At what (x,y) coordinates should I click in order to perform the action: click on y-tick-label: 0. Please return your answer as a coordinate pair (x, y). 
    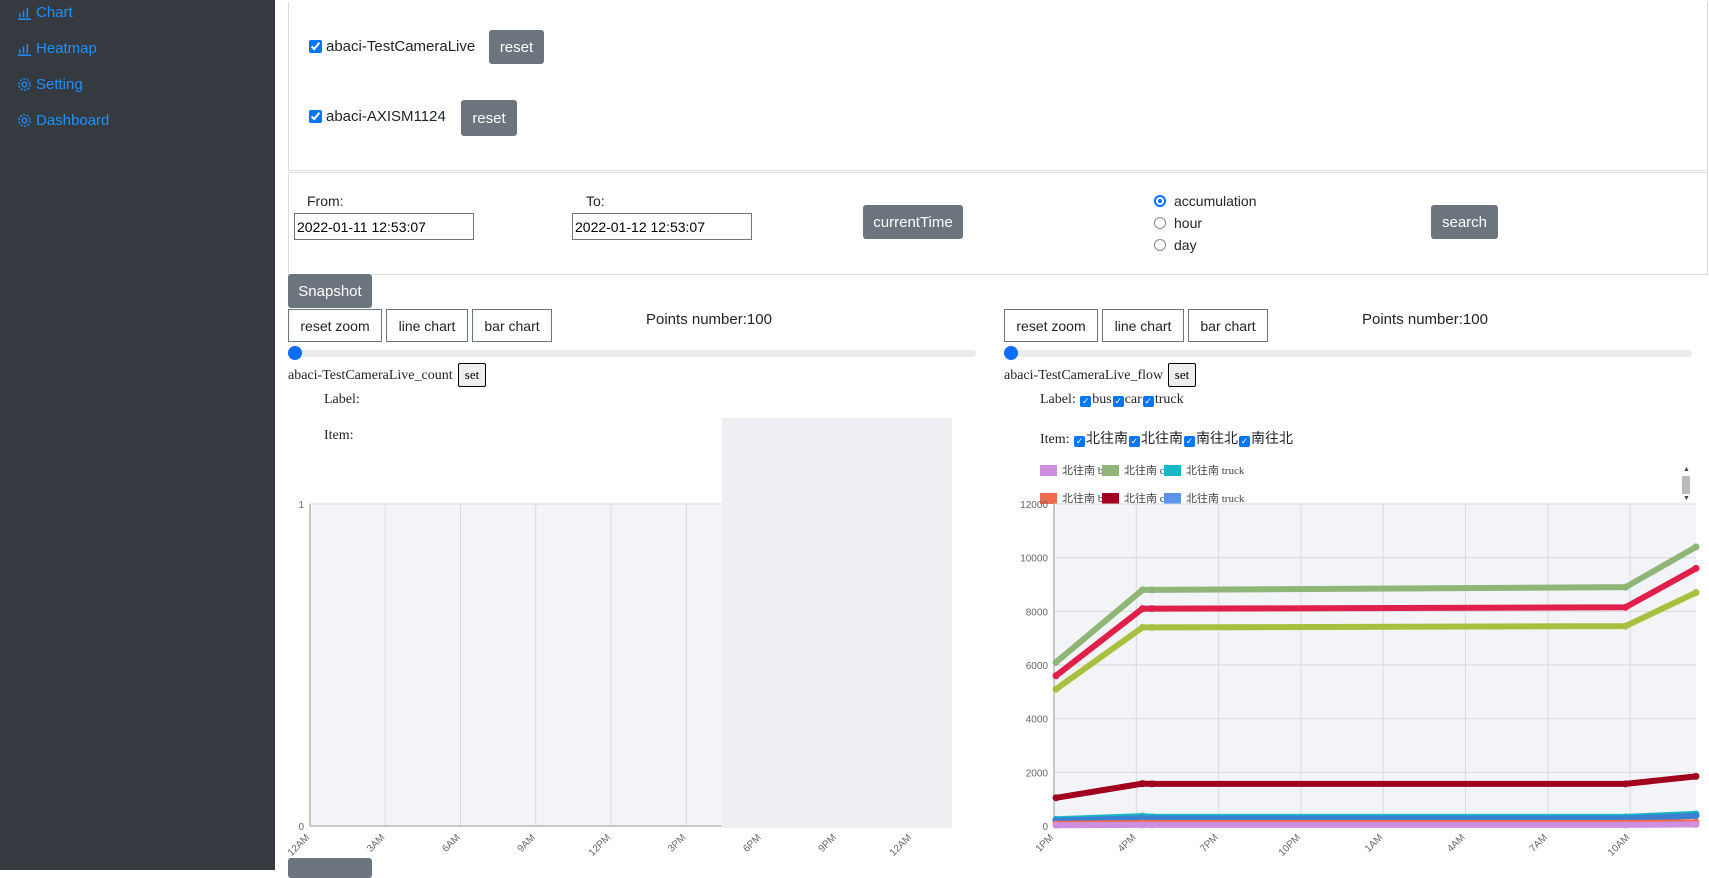
    Looking at the image, I should click on (1045, 827).